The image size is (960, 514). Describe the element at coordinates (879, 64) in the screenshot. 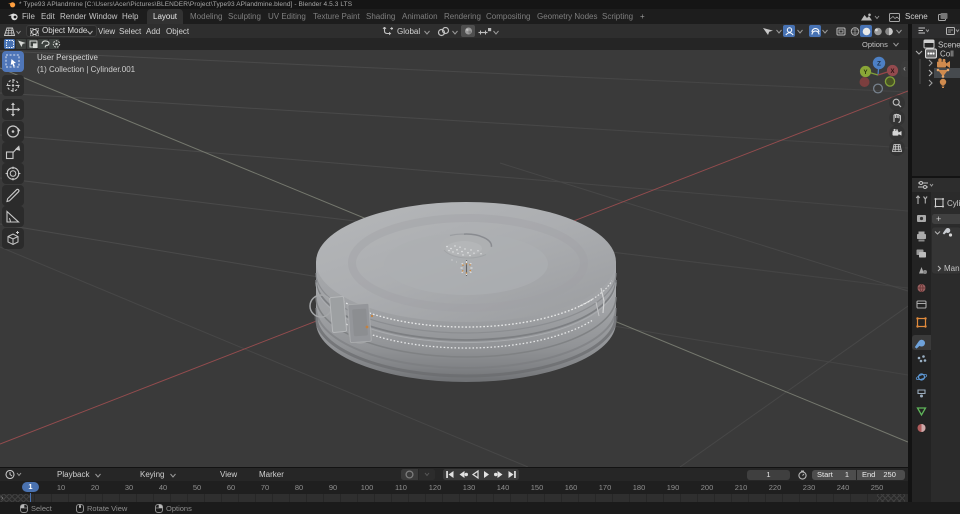

I see `svg-text: Z` at that location.